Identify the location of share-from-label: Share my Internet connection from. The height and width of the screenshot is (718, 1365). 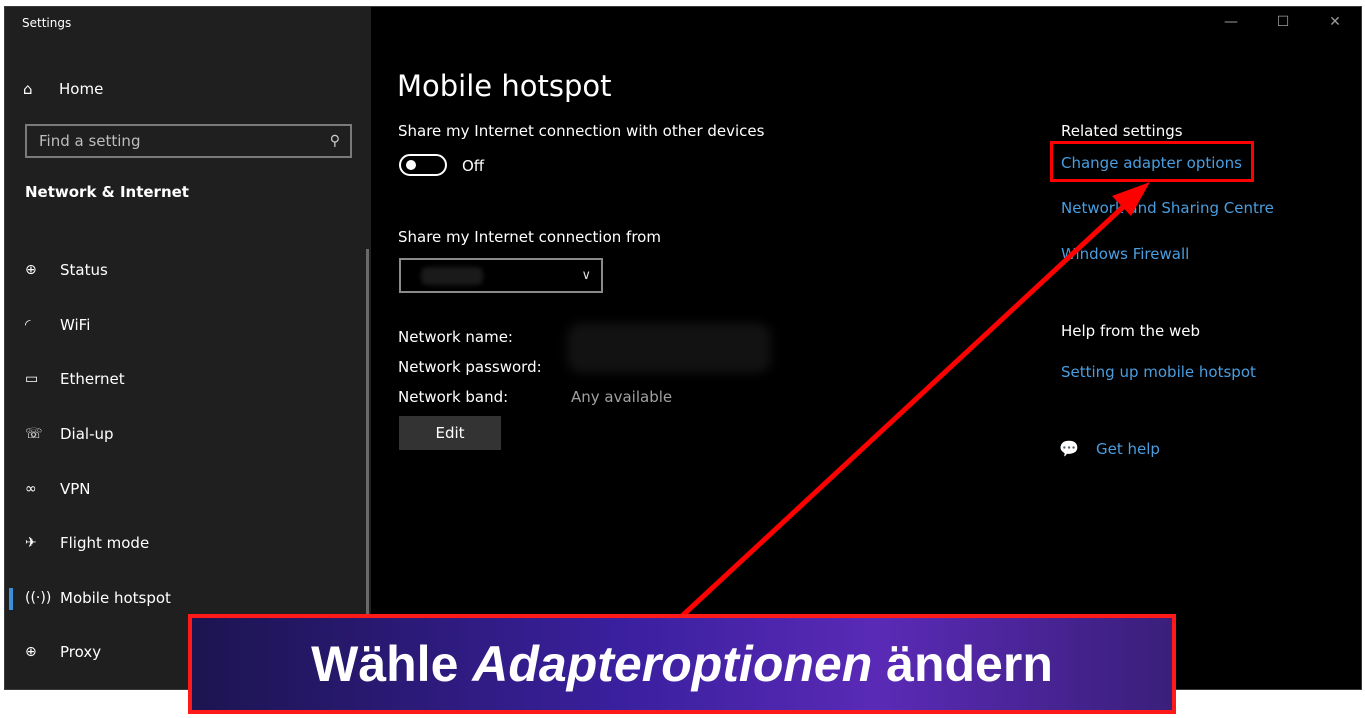
(529, 237).